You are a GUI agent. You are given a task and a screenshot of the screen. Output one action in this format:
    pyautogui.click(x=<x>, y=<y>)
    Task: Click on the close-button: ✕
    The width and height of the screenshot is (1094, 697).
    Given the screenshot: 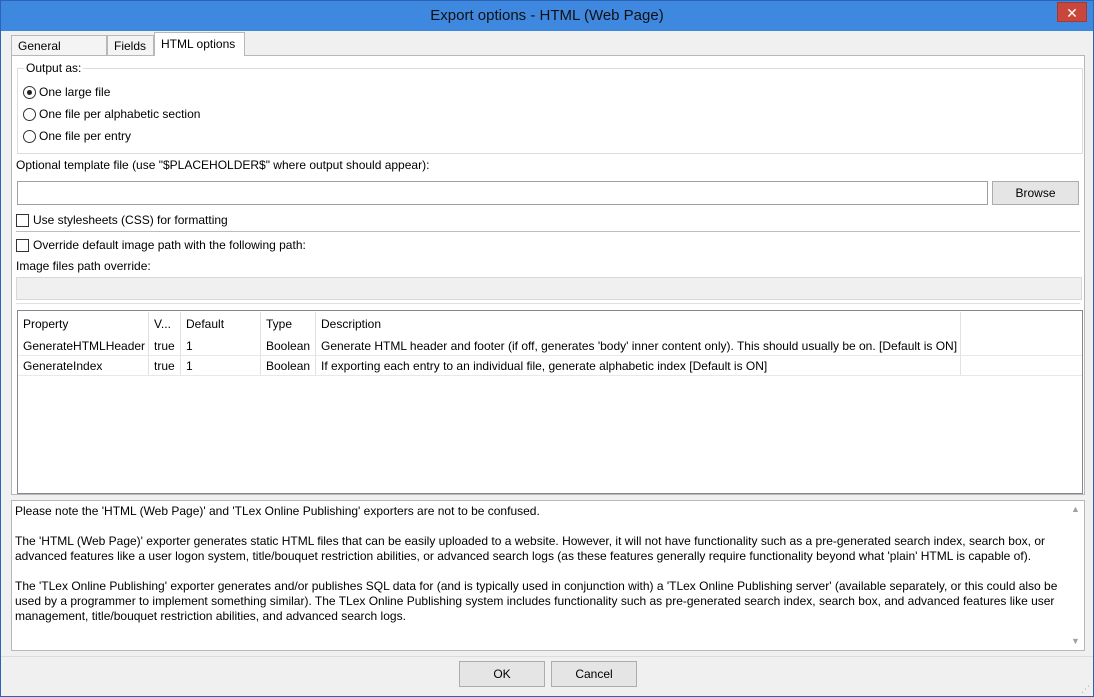 What is the action you would take?
    pyautogui.click(x=1072, y=12)
    